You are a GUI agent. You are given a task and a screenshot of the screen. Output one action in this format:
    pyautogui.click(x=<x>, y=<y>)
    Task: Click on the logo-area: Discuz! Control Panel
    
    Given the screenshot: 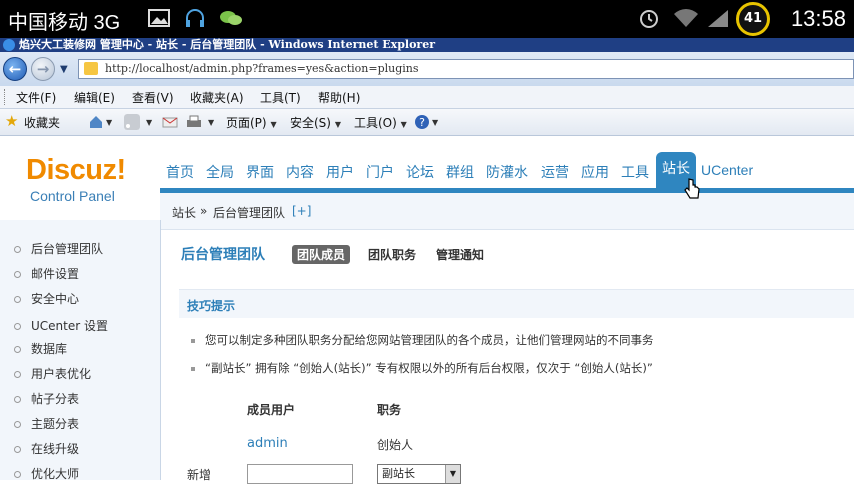 What is the action you would take?
    pyautogui.click(x=80, y=178)
    